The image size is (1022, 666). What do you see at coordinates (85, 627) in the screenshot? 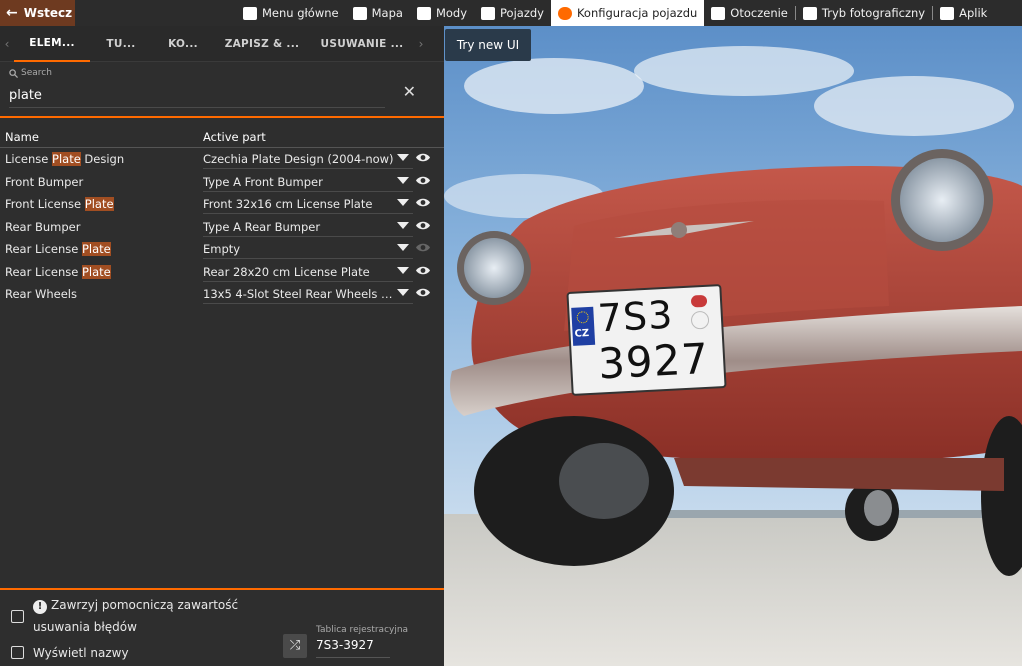
I see `debug-label-line2: usuwania błędów` at bounding box center [85, 627].